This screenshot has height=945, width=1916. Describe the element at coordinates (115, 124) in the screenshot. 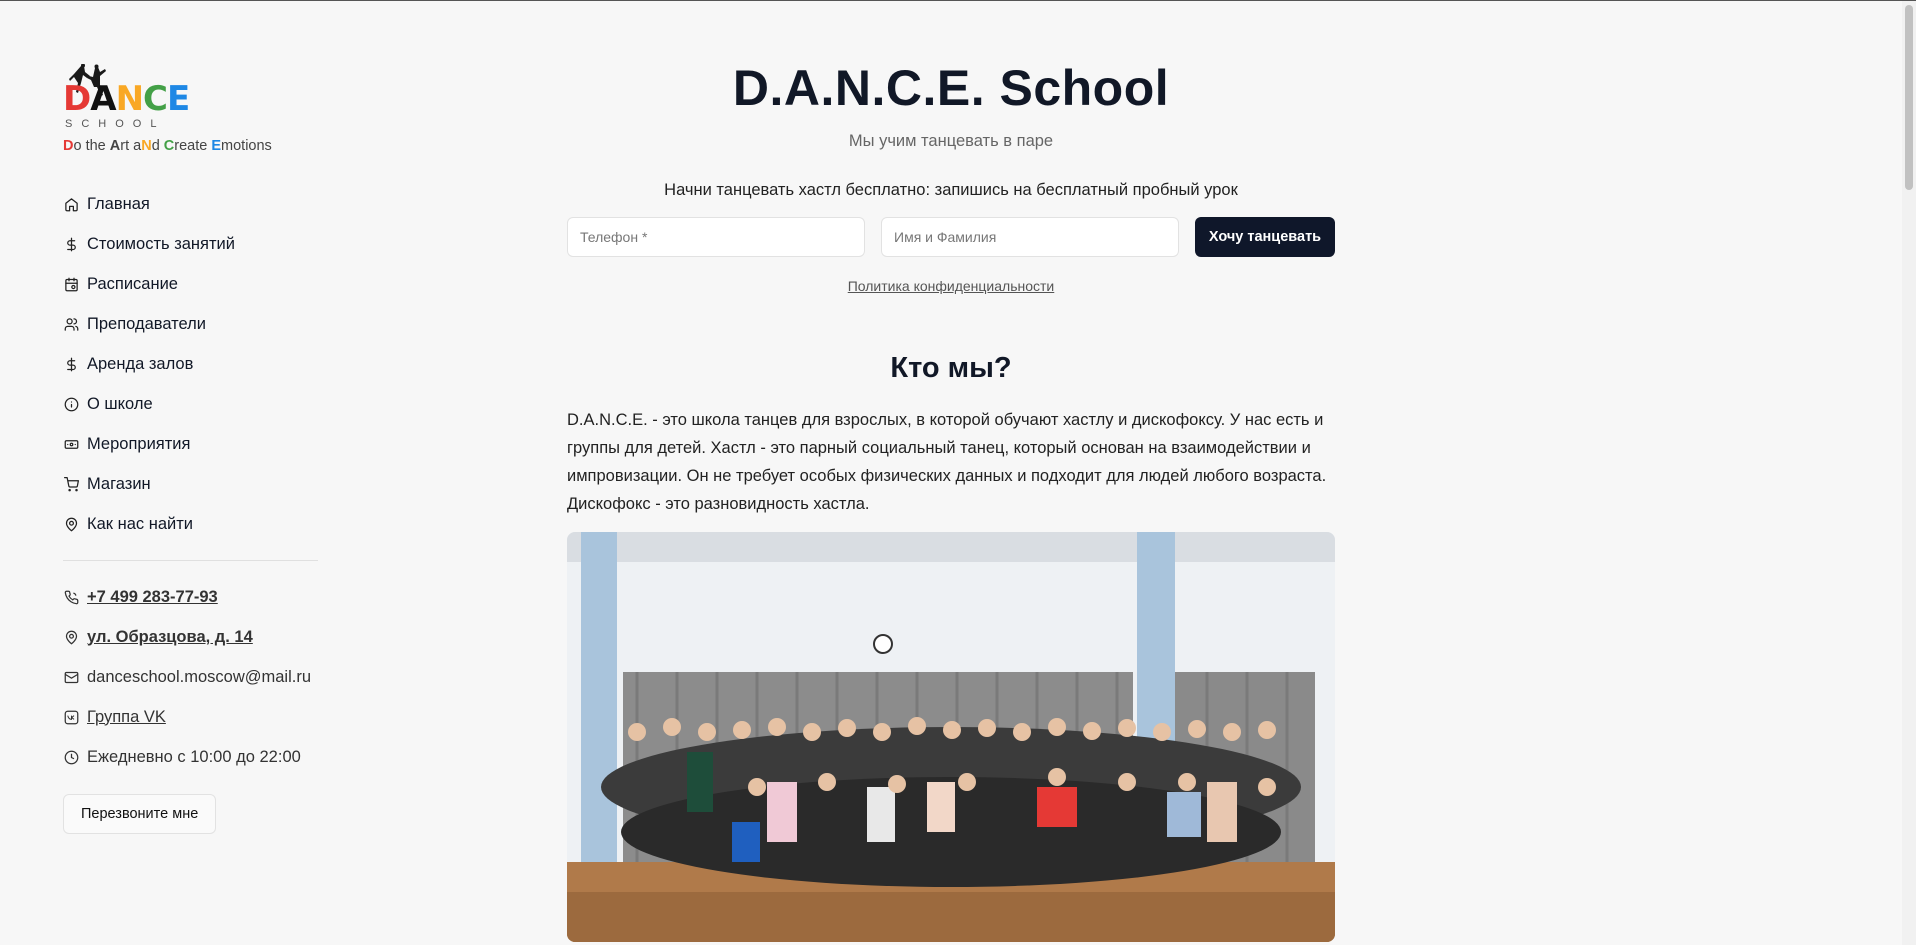

I see `logo-subword: SCHOOL` at that location.